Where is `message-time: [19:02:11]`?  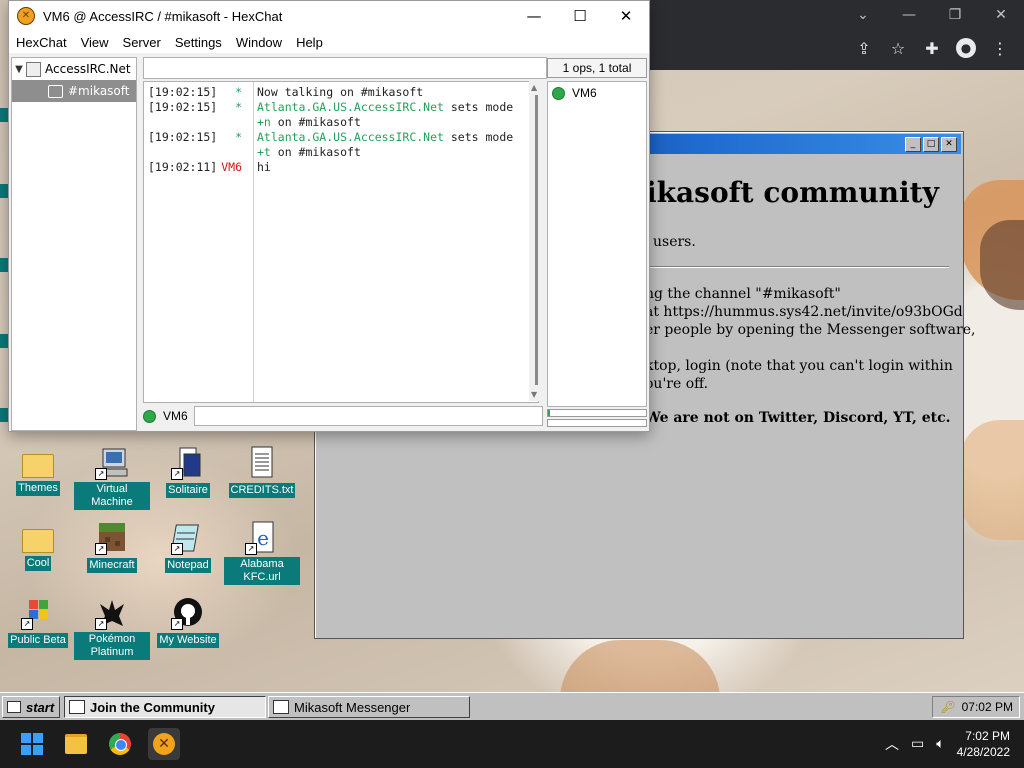
message-time: [19:02:11] is located at coordinates (183, 167).